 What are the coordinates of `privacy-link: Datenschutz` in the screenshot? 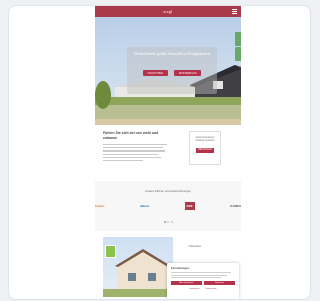 It's located at (210, 289).